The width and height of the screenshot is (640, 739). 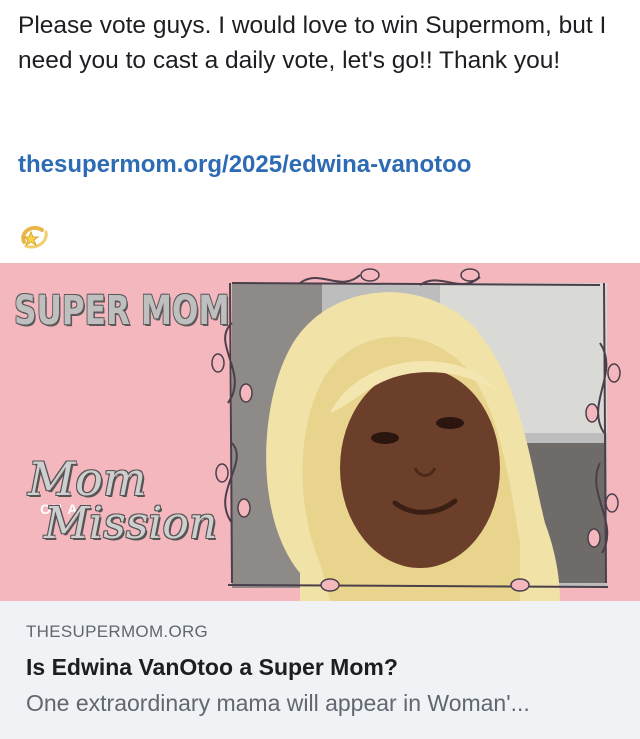 I want to click on card-title: Is Edwina VanOtoo a Super Mom?, so click(x=212, y=667).